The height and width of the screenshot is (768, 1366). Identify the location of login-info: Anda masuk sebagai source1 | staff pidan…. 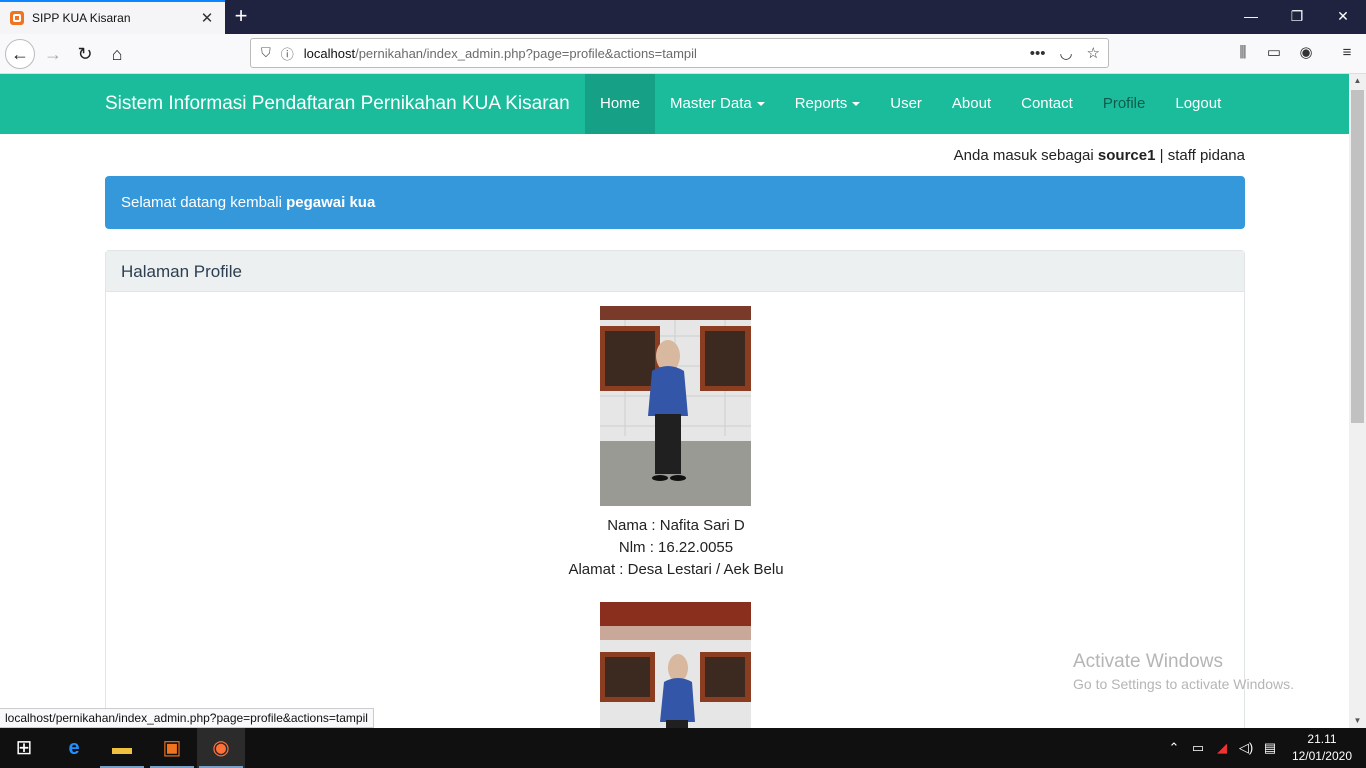
(1099, 155).